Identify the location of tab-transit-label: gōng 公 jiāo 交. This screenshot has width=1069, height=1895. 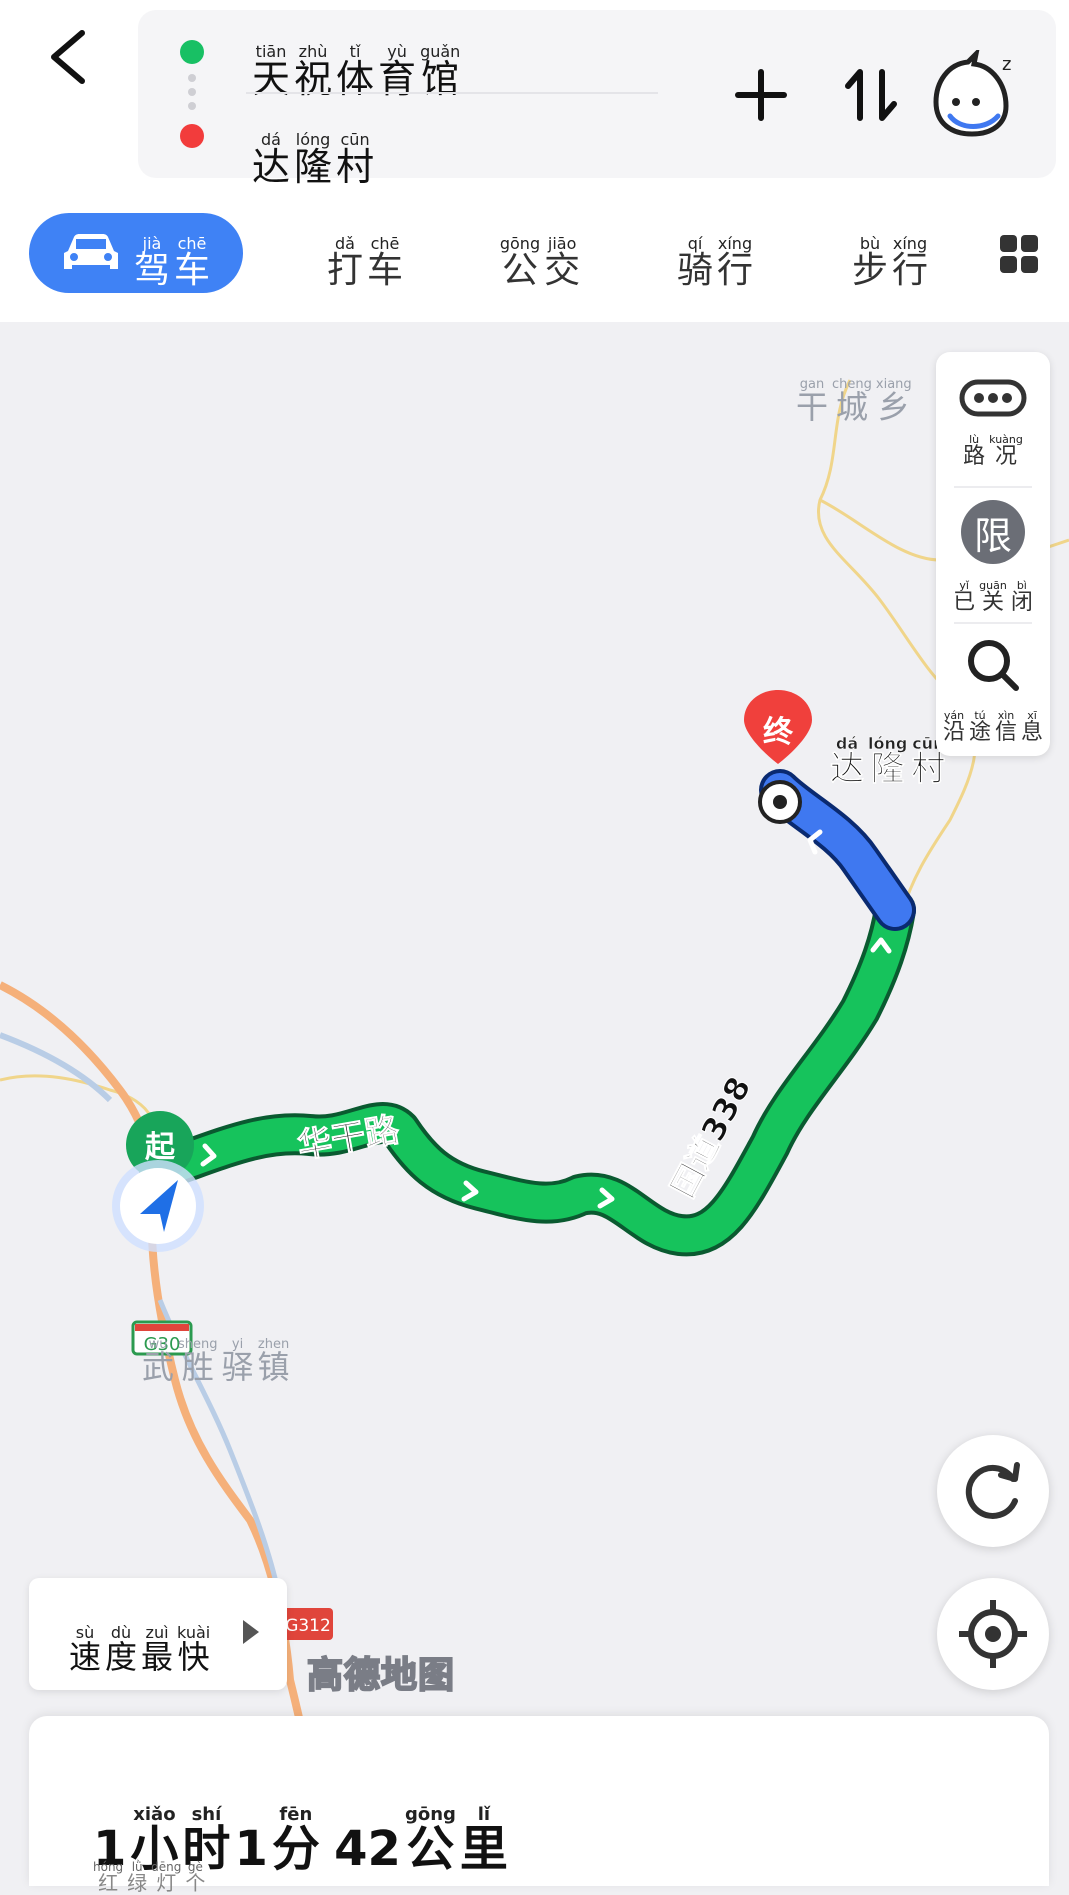
(540, 253).